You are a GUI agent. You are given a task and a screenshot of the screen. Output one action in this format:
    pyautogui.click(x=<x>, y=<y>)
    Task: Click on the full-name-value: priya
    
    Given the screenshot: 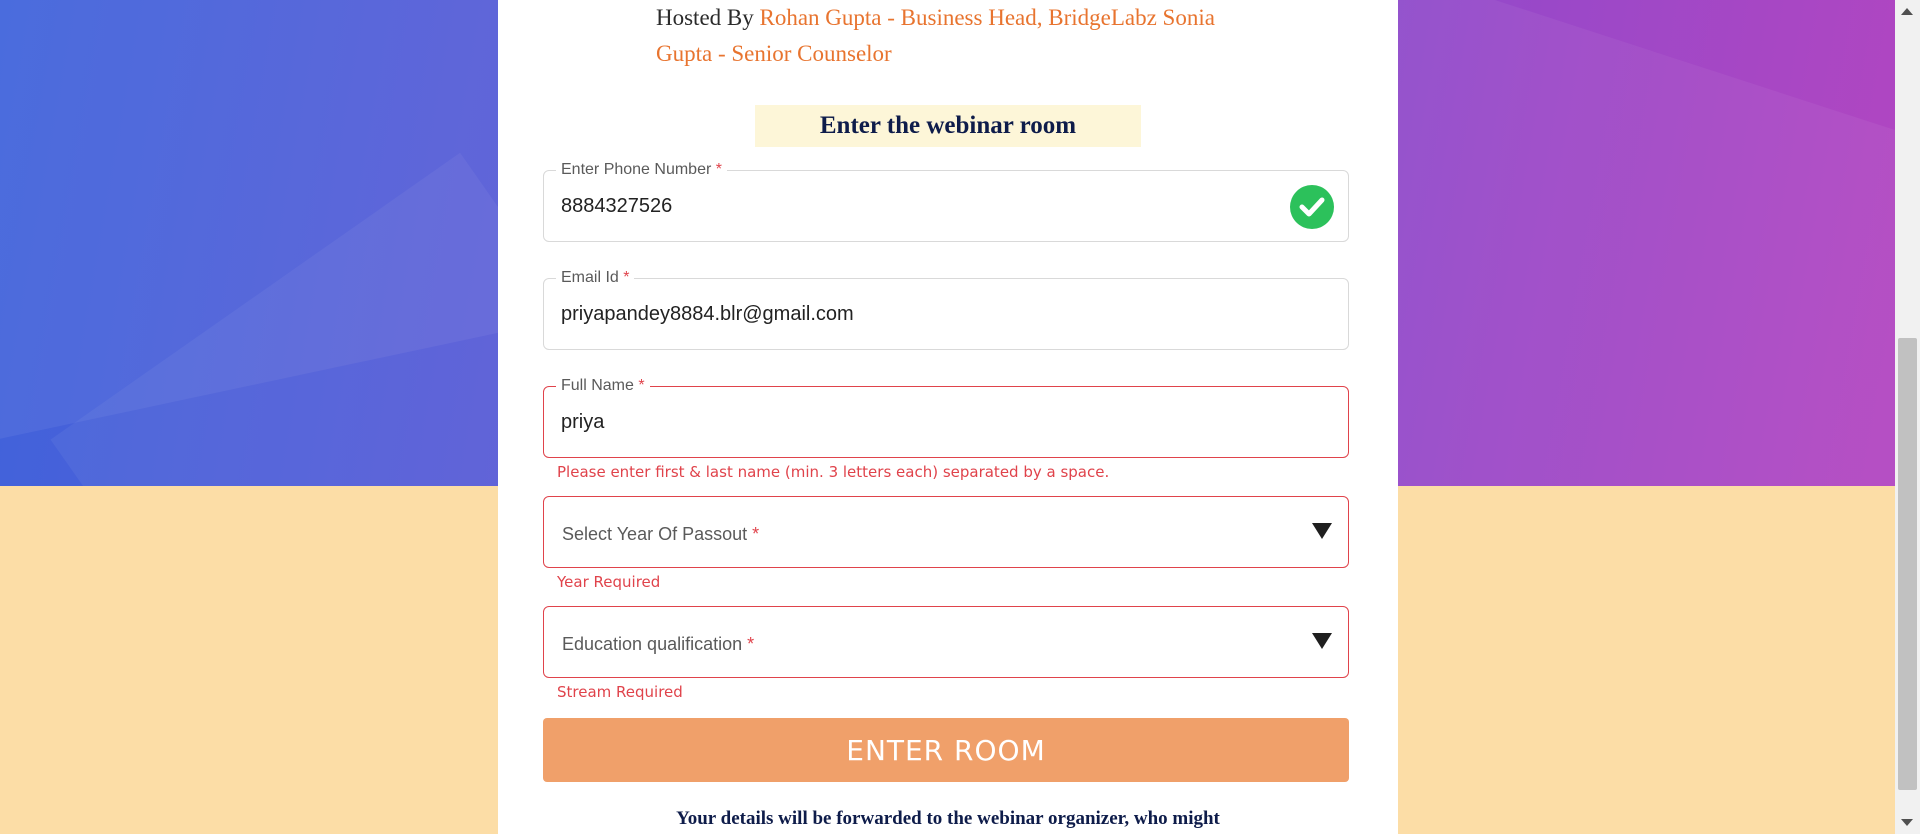 What is the action you would take?
    pyautogui.click(x=582, y=422)
    